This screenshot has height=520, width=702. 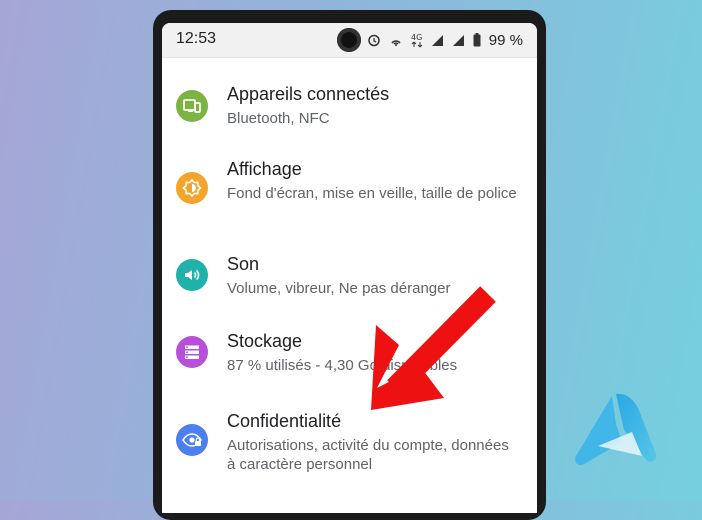 I want to click on battery-percent: 99 %, so click(x=505, y=40).